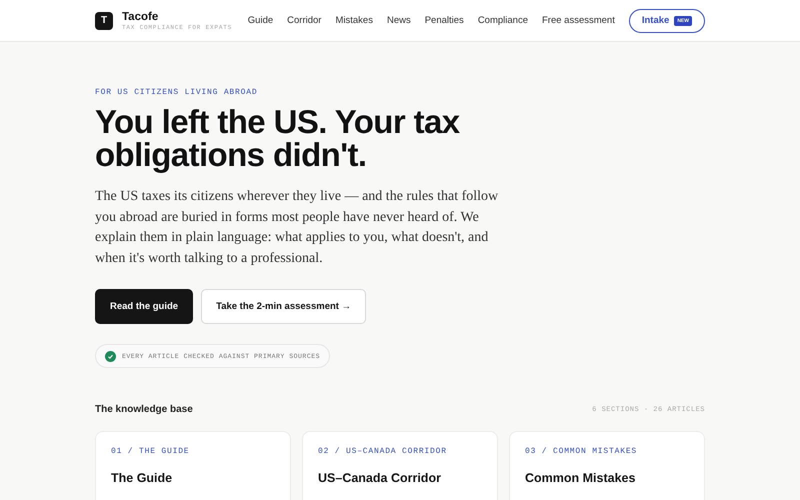 The width and height of the screenshot is (800, 500). I want to click on card-title: Common Mistakes, so click(580, 478).